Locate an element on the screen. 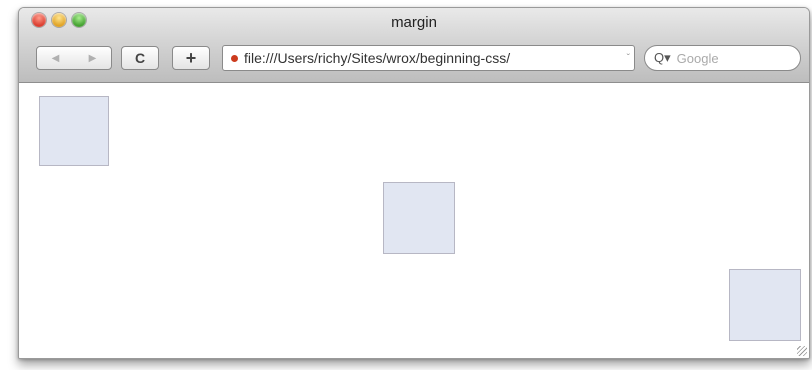 The height and width of the screenshot is (370, 812). window-title: margin is located at coordinates (414, 22).